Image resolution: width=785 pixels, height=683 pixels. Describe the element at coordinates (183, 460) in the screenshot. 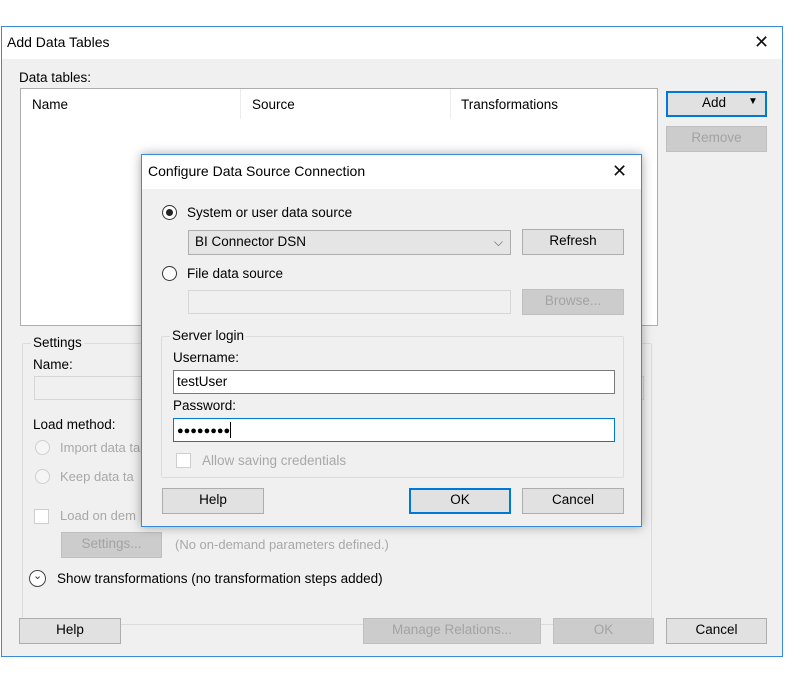

I see `allow-saving-checkbox` at that location.